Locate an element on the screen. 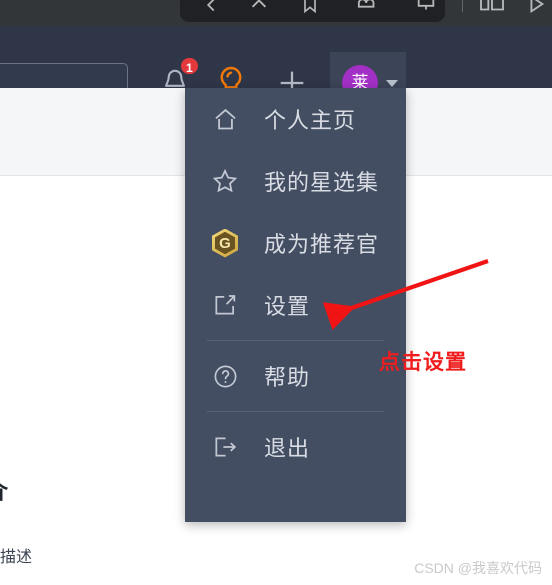  watermark: CSDN @我喜欢代码 is located at coordinates (478, 568).